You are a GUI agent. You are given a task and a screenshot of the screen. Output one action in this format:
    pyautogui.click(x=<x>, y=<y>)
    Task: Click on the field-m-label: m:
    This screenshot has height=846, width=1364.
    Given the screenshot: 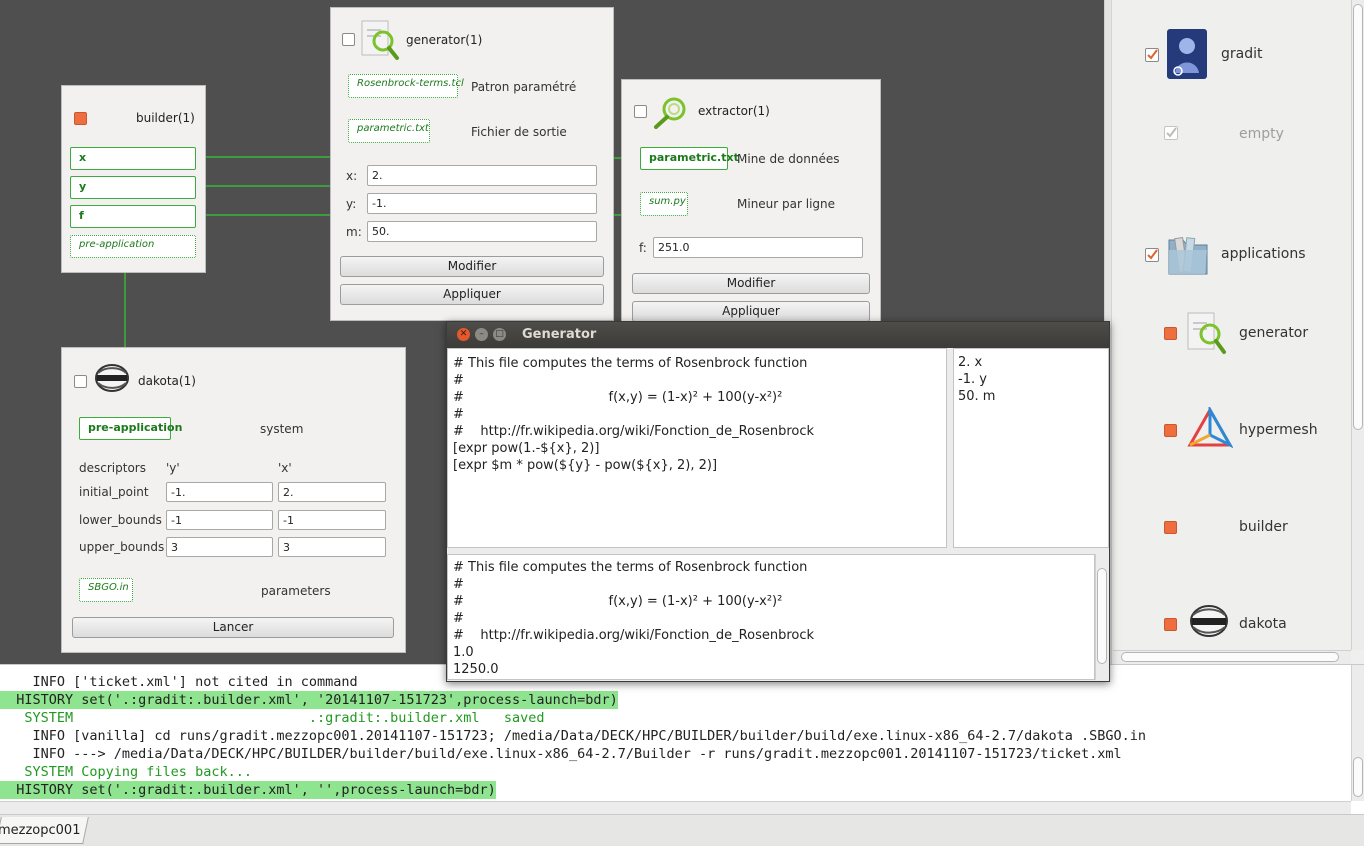 What is the action you would take?
    pyautogui.click(x=354, y=232)
    